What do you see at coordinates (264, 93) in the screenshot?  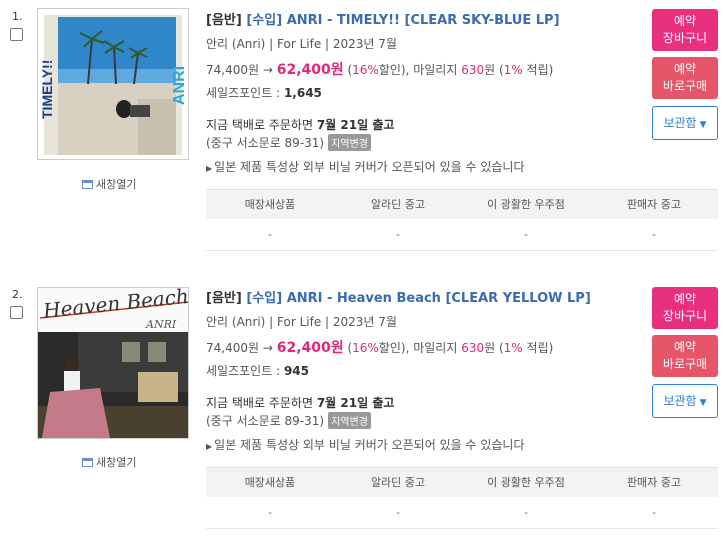 I see `sales-points: 세일즈포인트 : 1,645` at bounding box center [264, 93].